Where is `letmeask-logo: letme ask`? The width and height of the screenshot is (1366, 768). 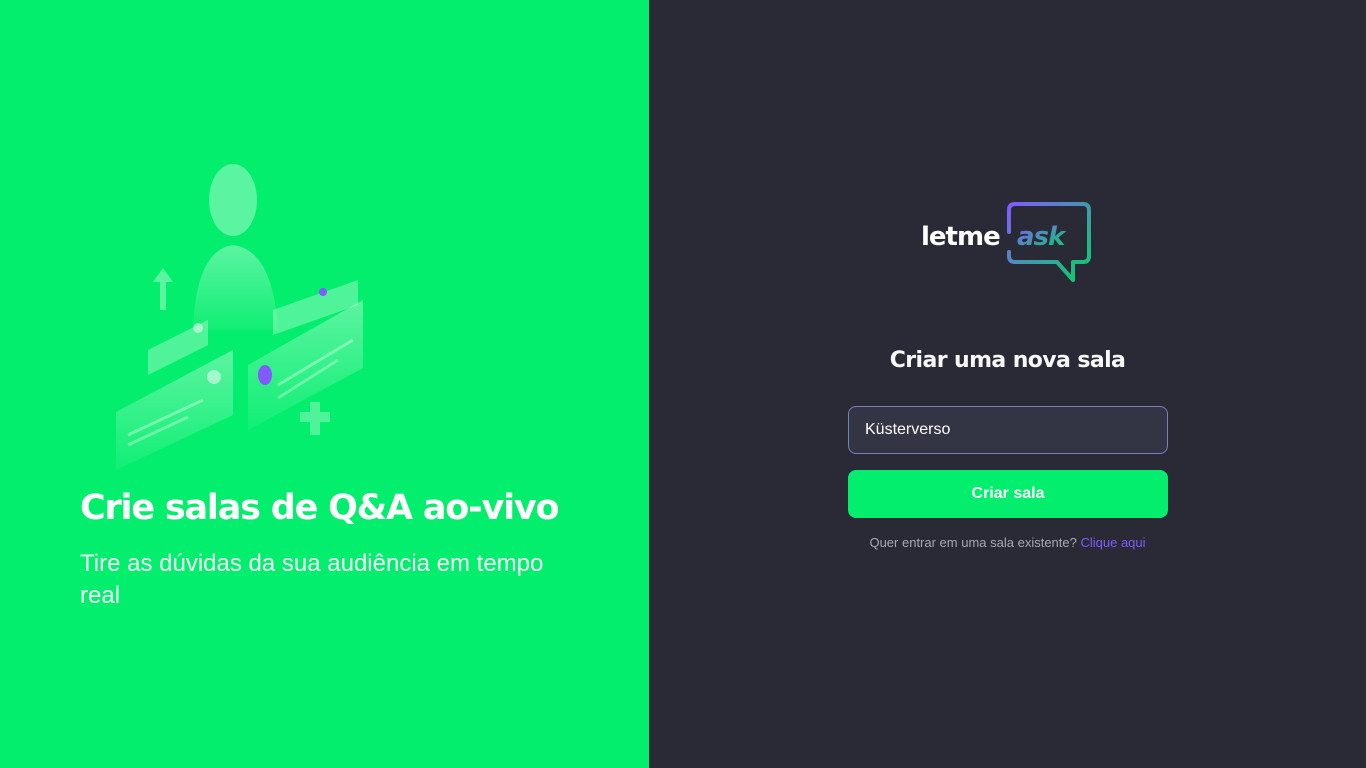
letmeask-logo: letme ask is located at coordinates (1006, 242).